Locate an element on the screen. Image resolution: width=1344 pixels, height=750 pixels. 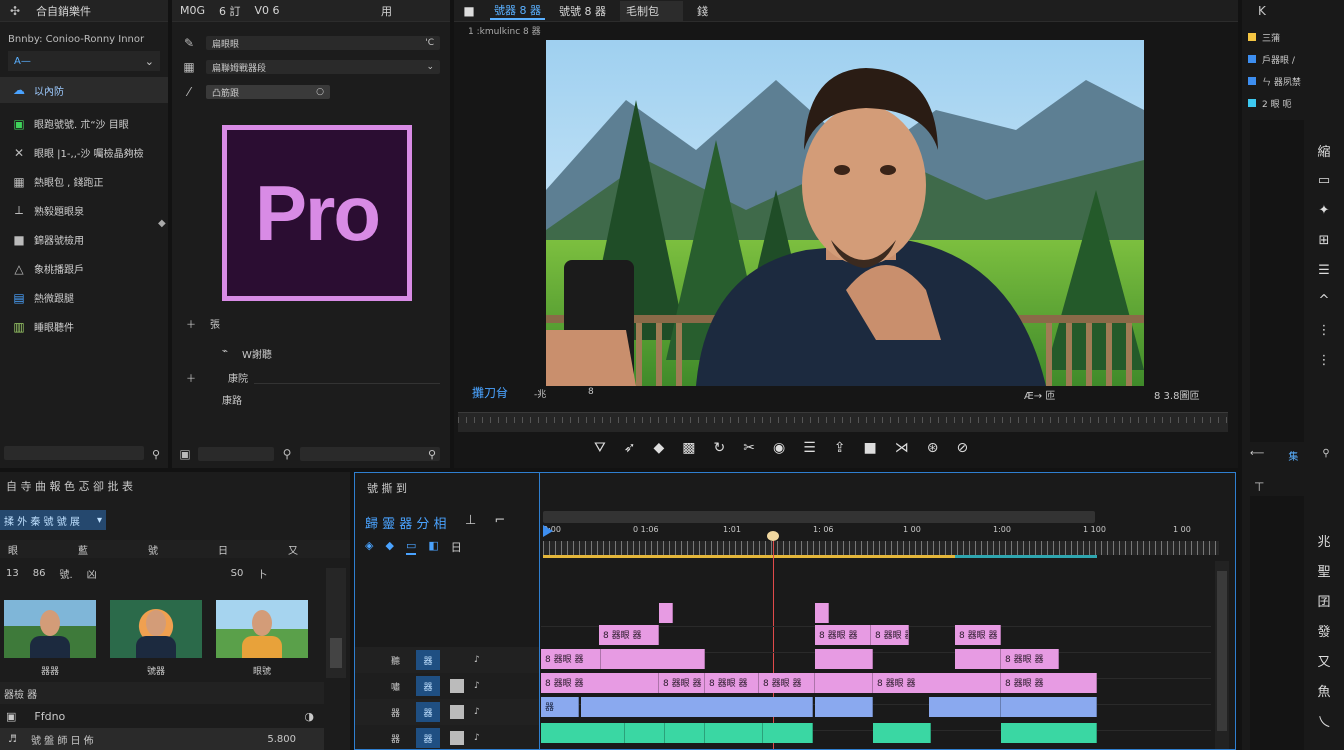
effects-search-input is located at coordinates (236, 454).